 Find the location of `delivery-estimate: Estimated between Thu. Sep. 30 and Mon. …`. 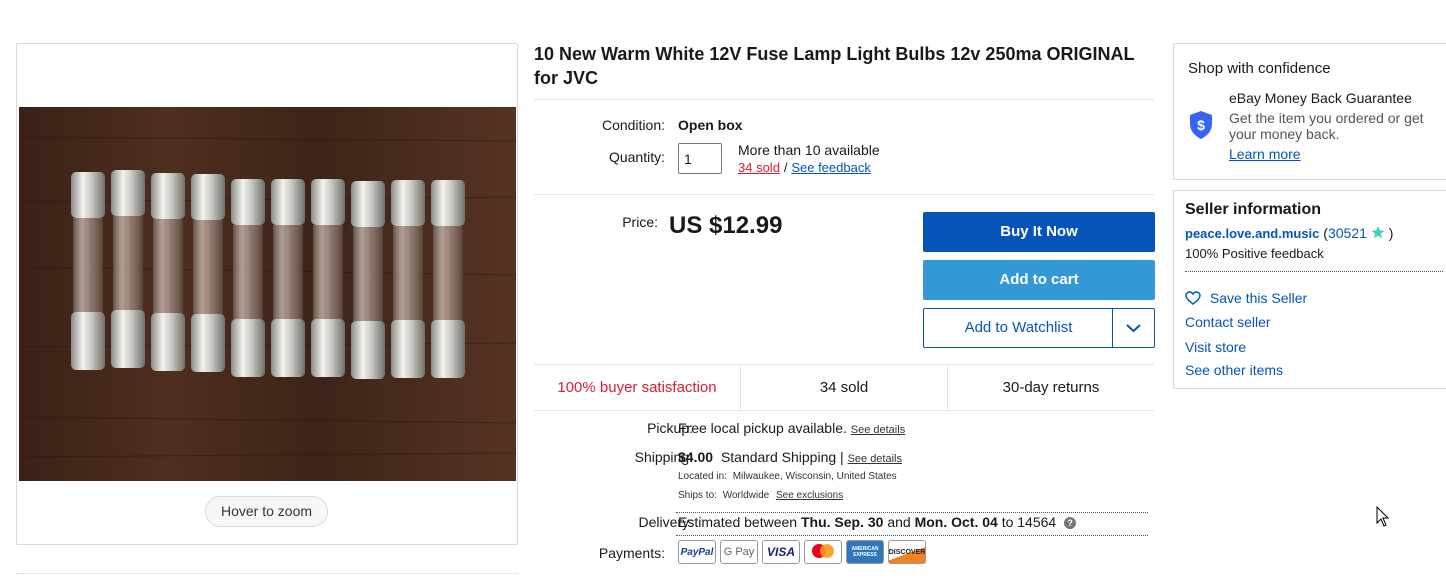

delivery-estimate: Estimated between Thu. Sep. 30 and Mon. … is located at coordinates (877, 522).